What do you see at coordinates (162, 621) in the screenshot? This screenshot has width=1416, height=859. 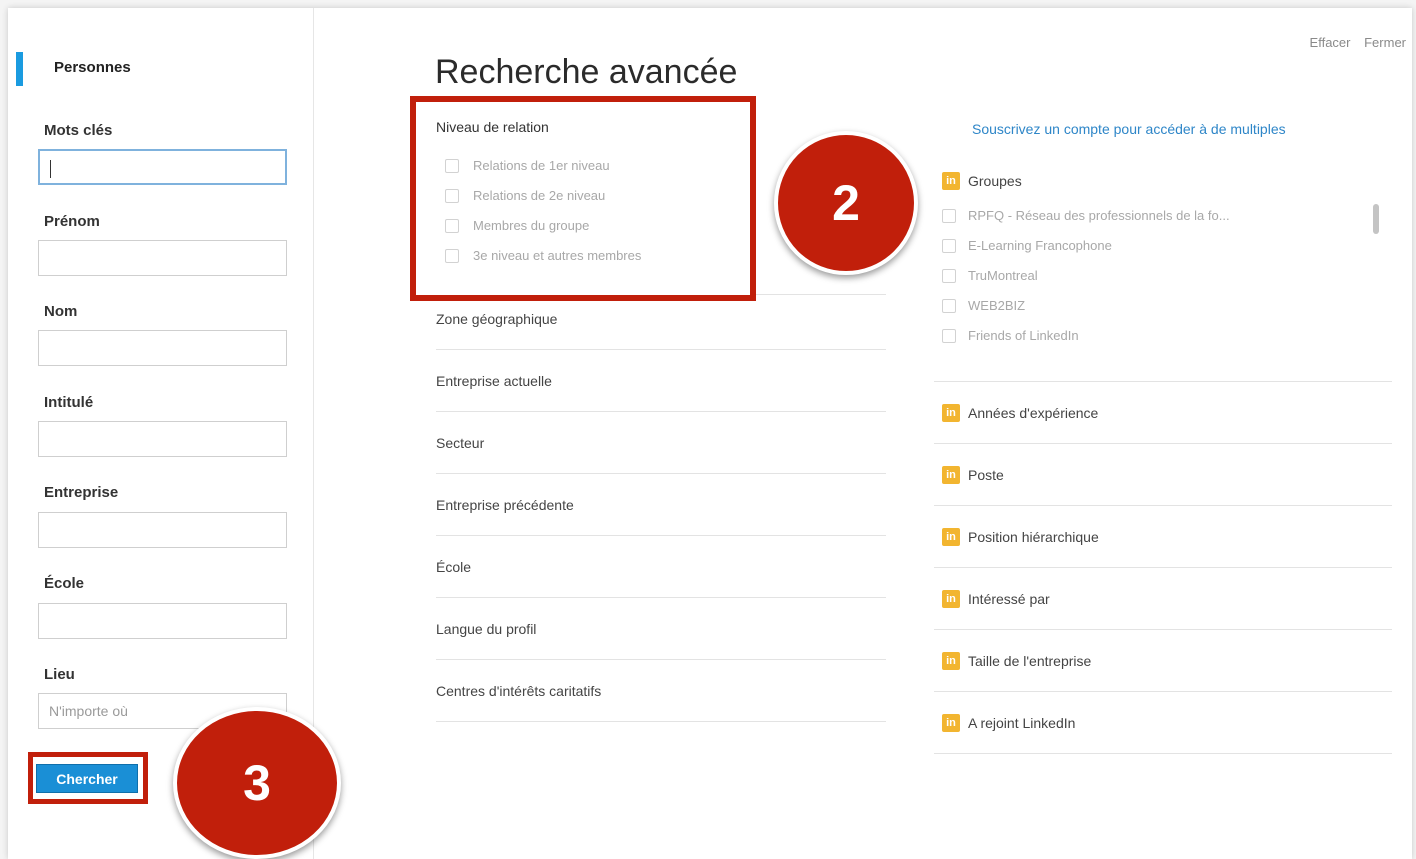 I see `school-input` at bounding box center [162, 621].